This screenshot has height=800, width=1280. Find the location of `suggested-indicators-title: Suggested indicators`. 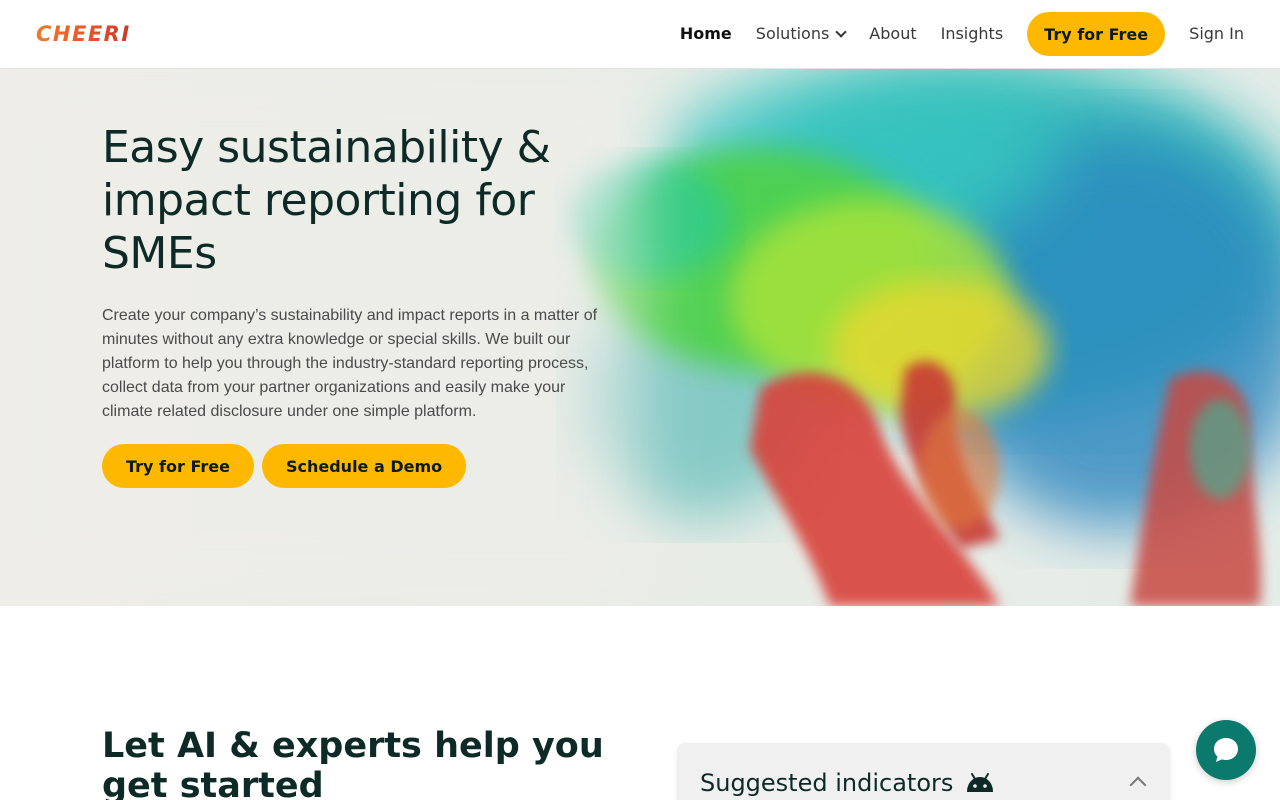

suggested-indicators-title: Suggested indicators is located at coordinates (847, 783).